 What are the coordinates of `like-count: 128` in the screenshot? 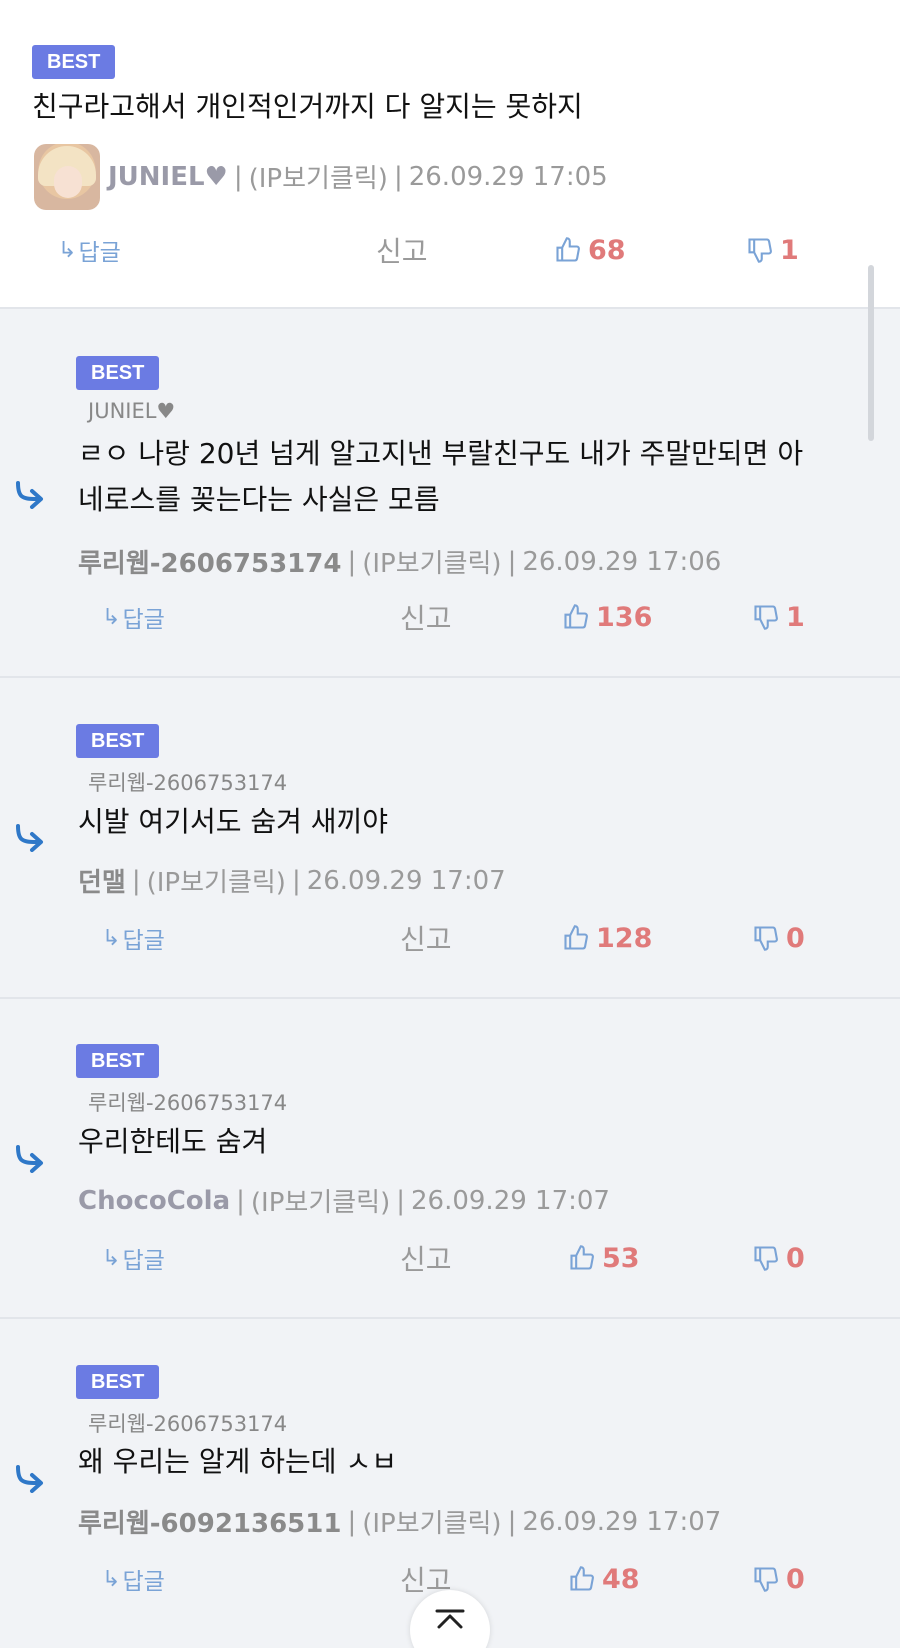 It's located at (624, 938).